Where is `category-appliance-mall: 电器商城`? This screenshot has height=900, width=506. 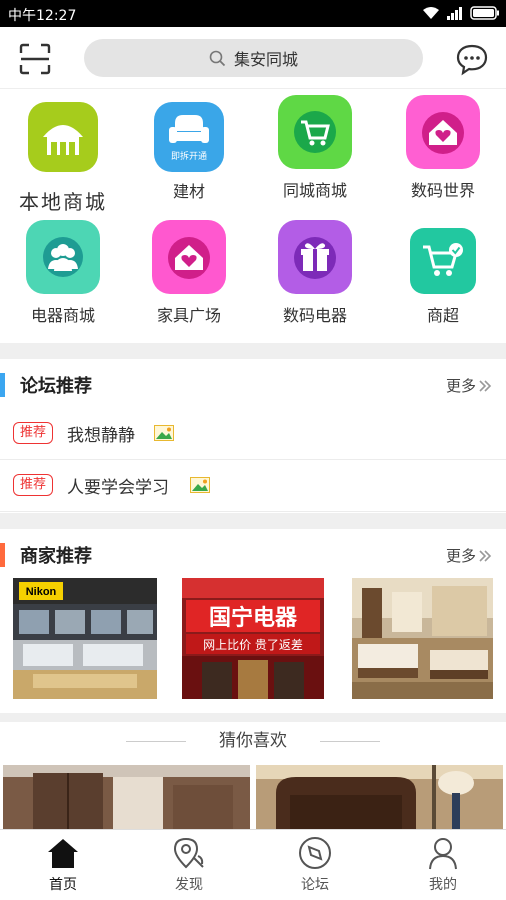
category-appliance-mall: 电器商城 is located at coordinates (63, 273).